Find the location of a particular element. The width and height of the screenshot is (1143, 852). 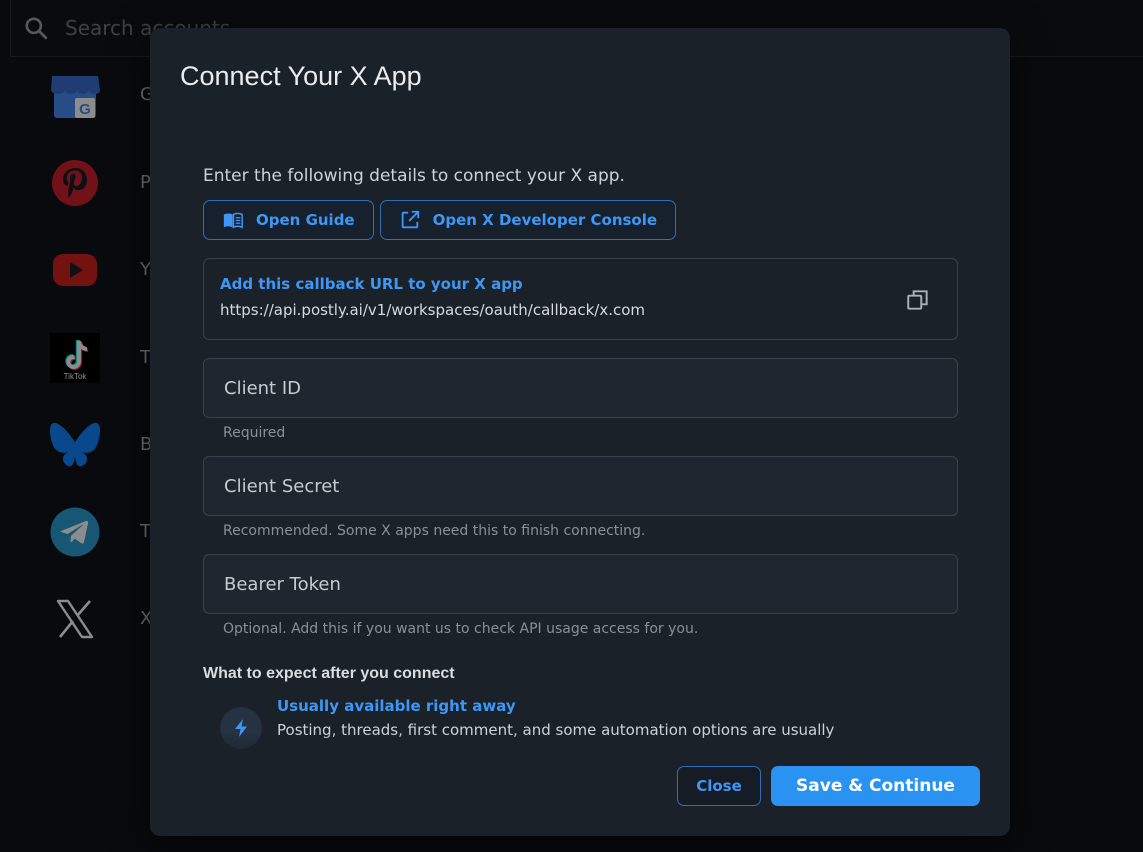

client-id-helper: Required is located at coordinates (254, 433).